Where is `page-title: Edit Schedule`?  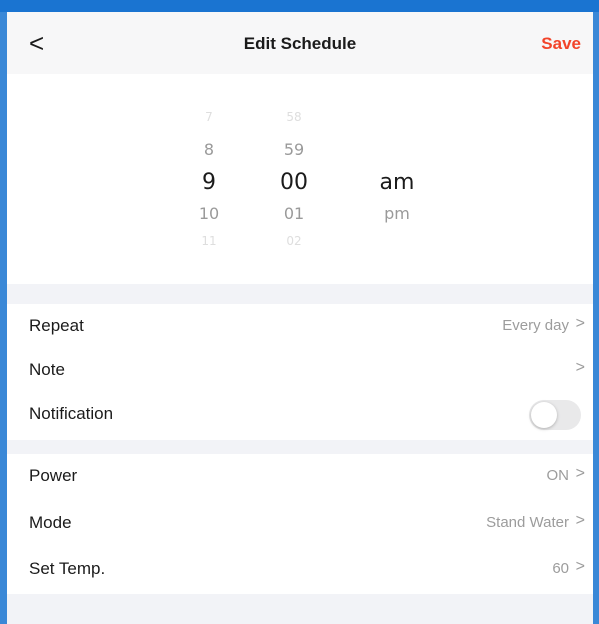 page-title: Edit Schedule is located at coordinates (300, 43).